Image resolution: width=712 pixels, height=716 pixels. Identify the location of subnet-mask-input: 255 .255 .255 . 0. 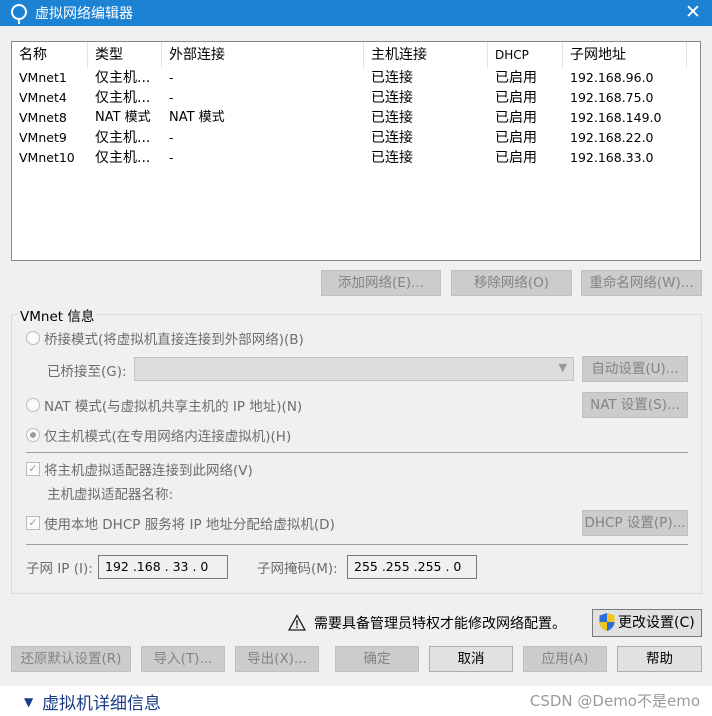
(412, 567).